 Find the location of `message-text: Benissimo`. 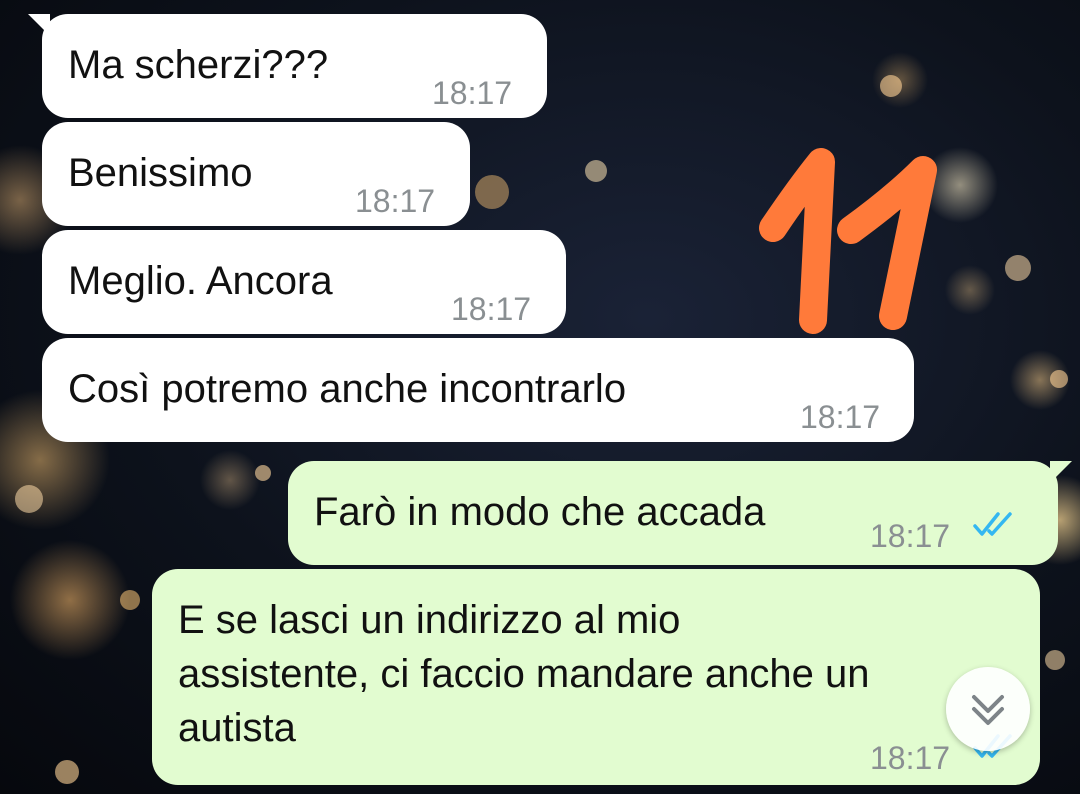

message-text: Benissimo is located at coordinates (160, 173).